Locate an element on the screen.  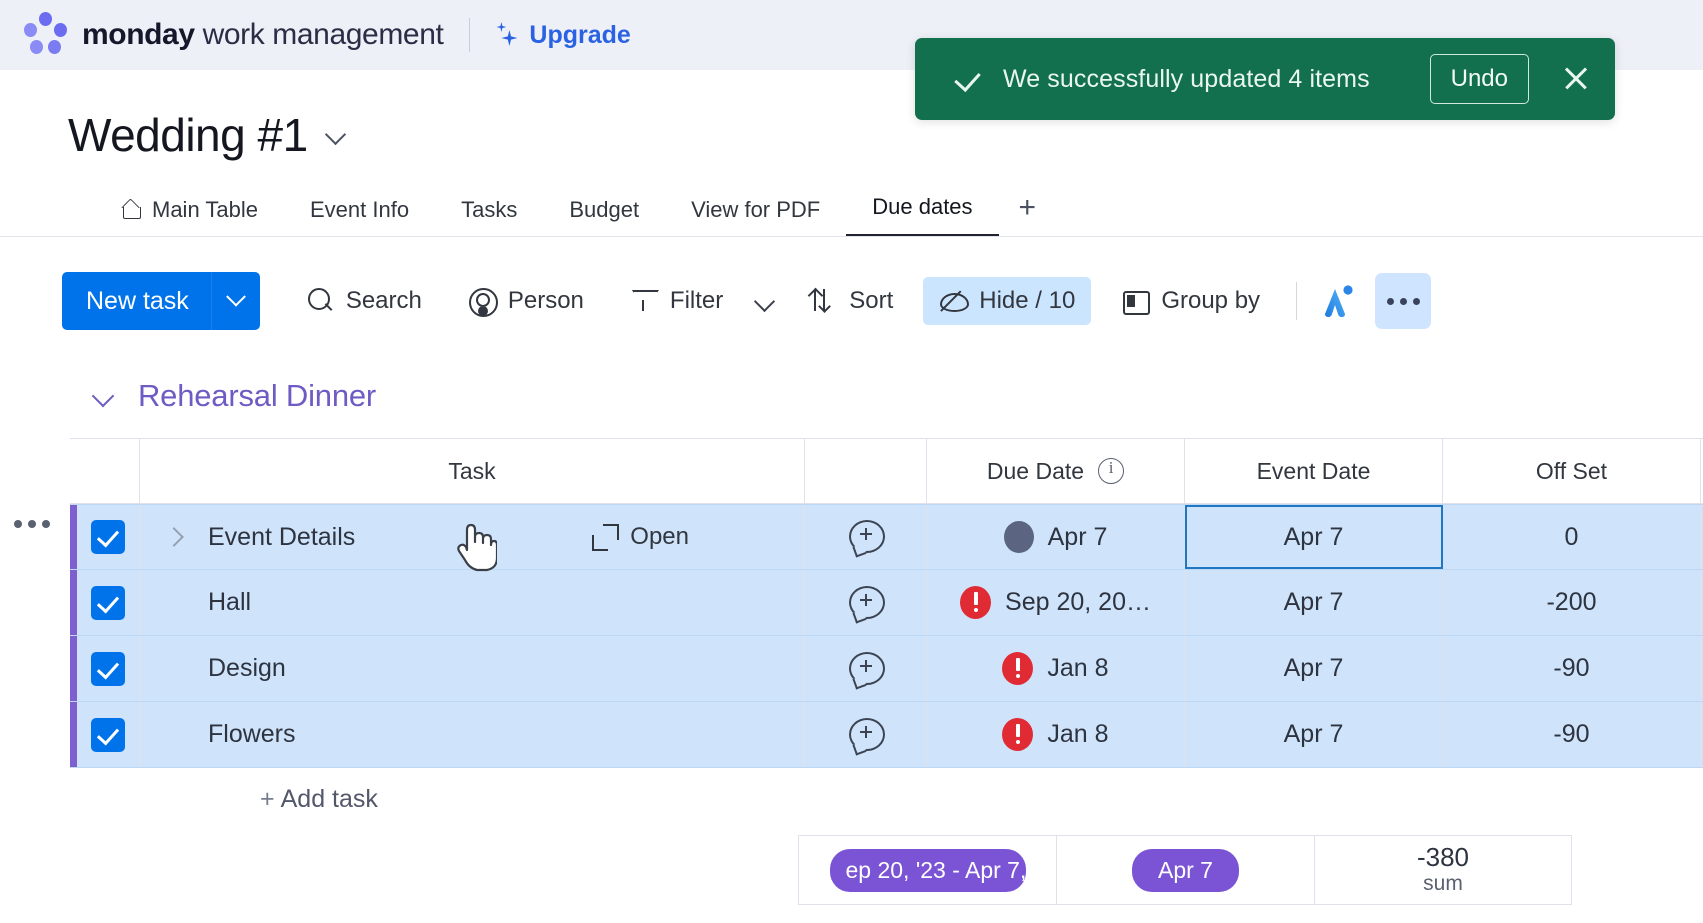
tab-event-info: Event Info is located at coordinates (359, 217).